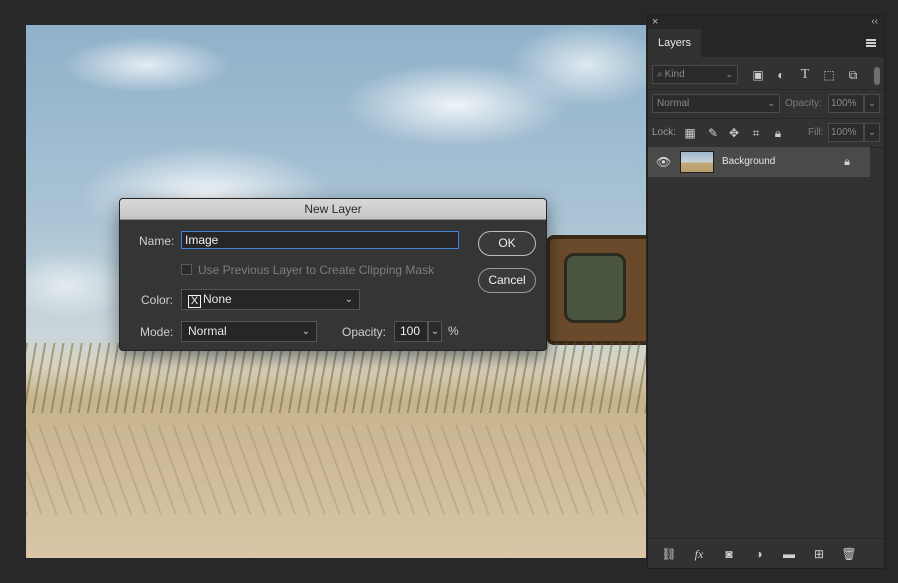  Describe the element at coordinates (778, 133) in the screenshot. I see `lock-all-icon: 🔒︎` at that location.